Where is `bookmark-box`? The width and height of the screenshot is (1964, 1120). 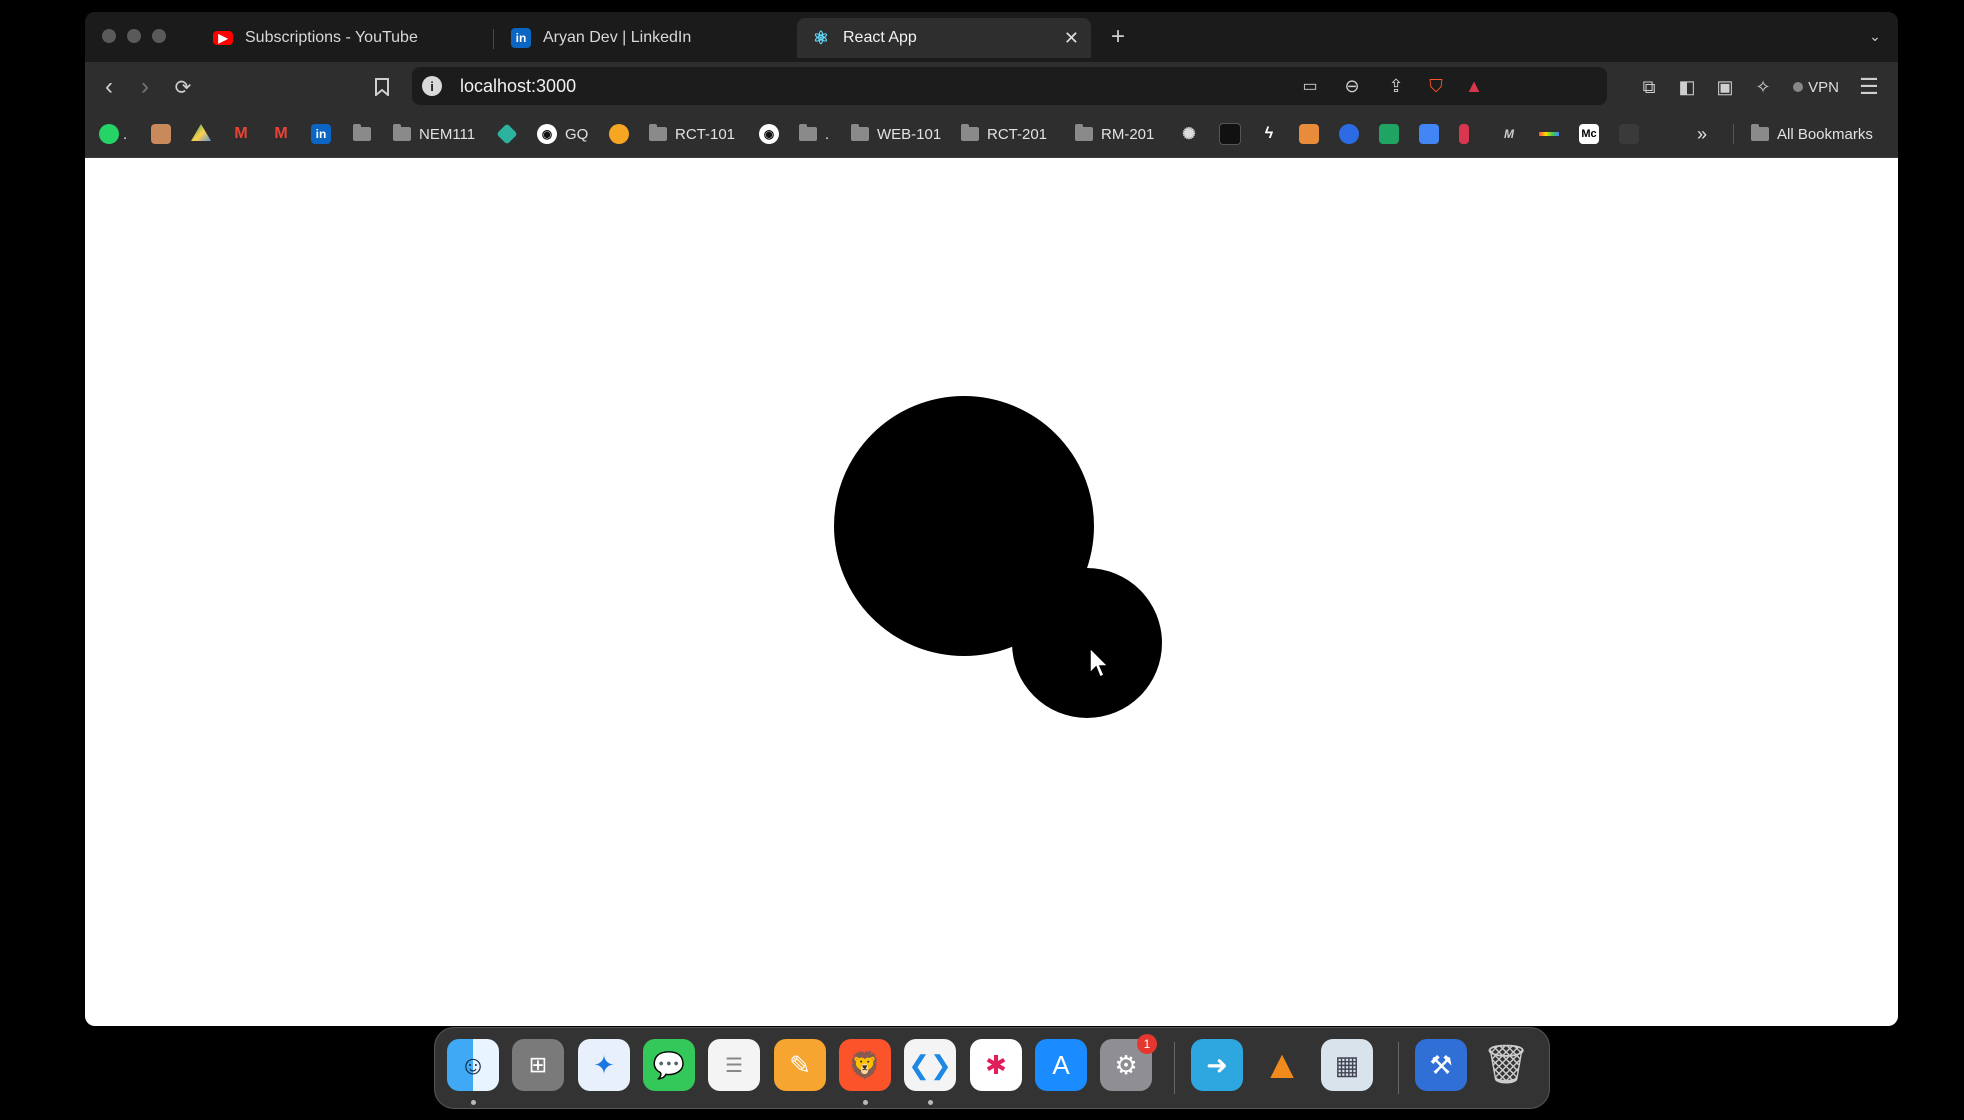 bookmark-box is located at coordinates (1309, 134).